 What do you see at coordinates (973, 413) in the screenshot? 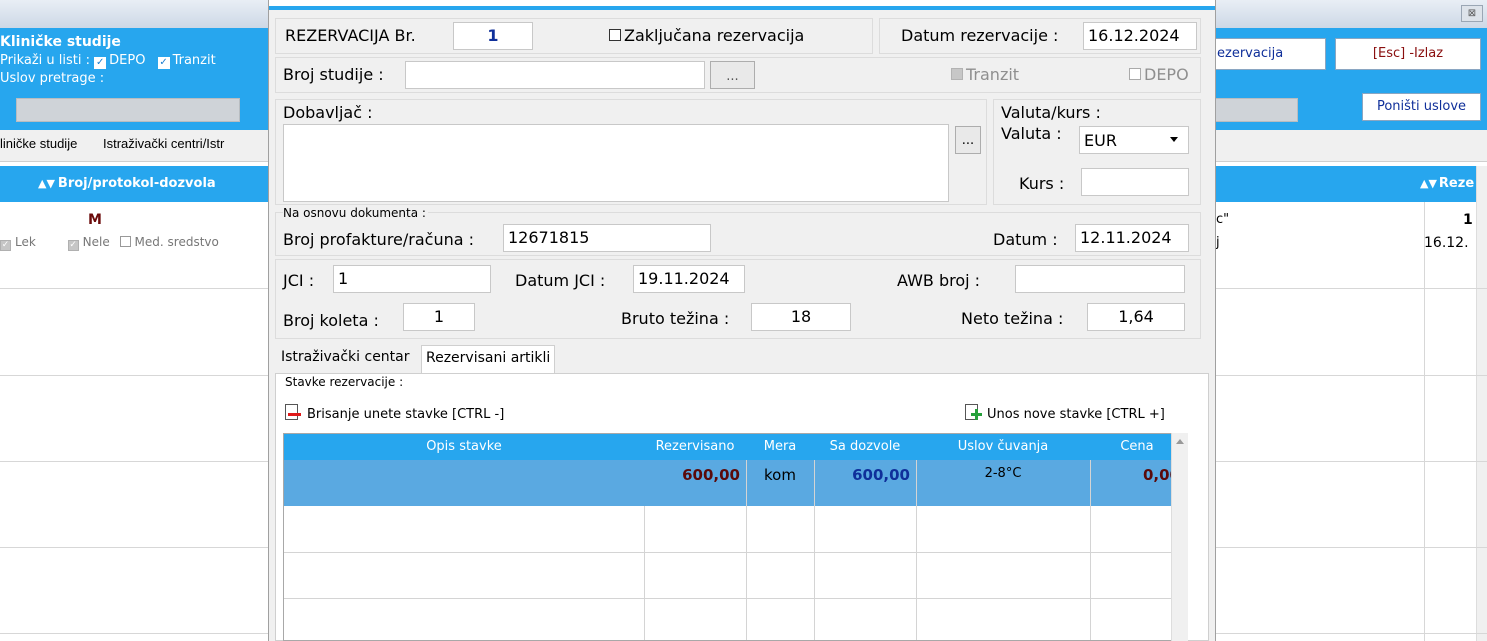
I see `add-item-icon` at bounding box center [973, 413].